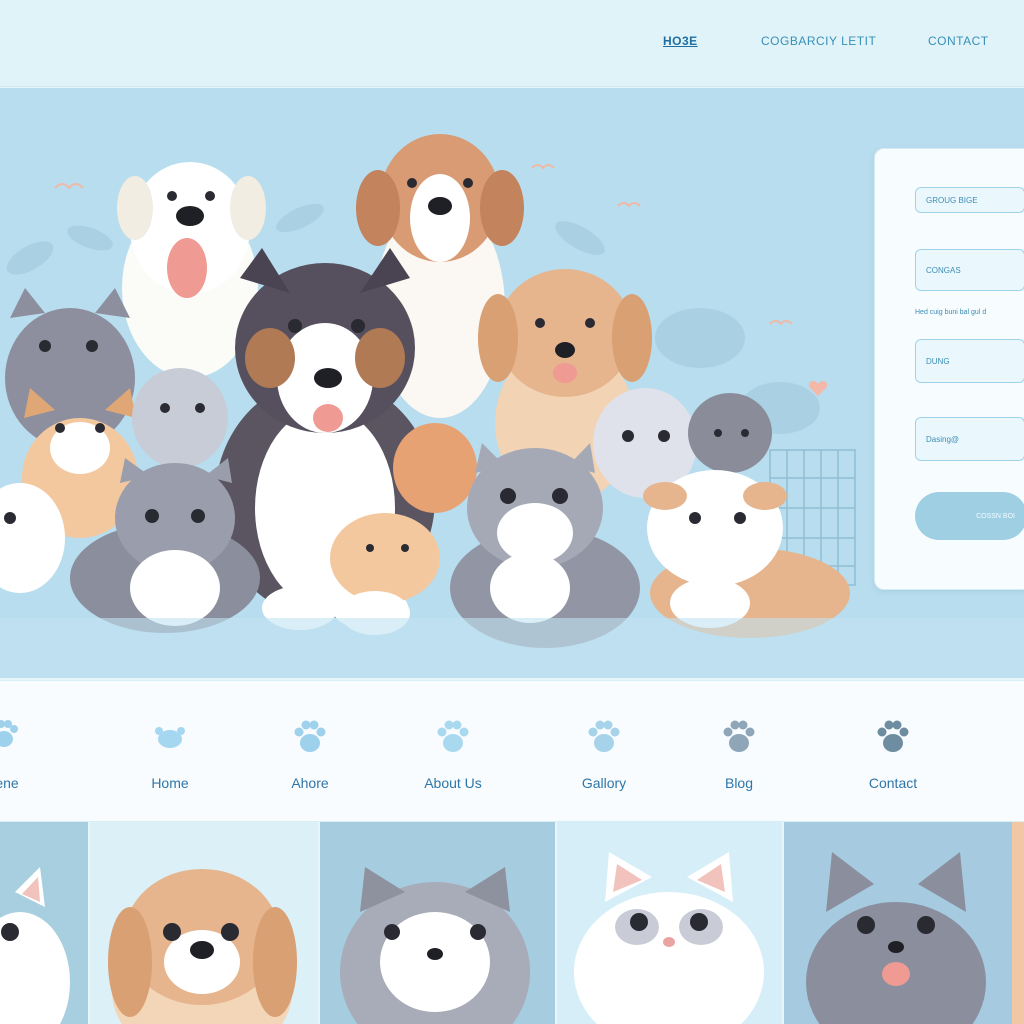  I want to click on nav-link-contact: CONTACT, so click(958, 41).